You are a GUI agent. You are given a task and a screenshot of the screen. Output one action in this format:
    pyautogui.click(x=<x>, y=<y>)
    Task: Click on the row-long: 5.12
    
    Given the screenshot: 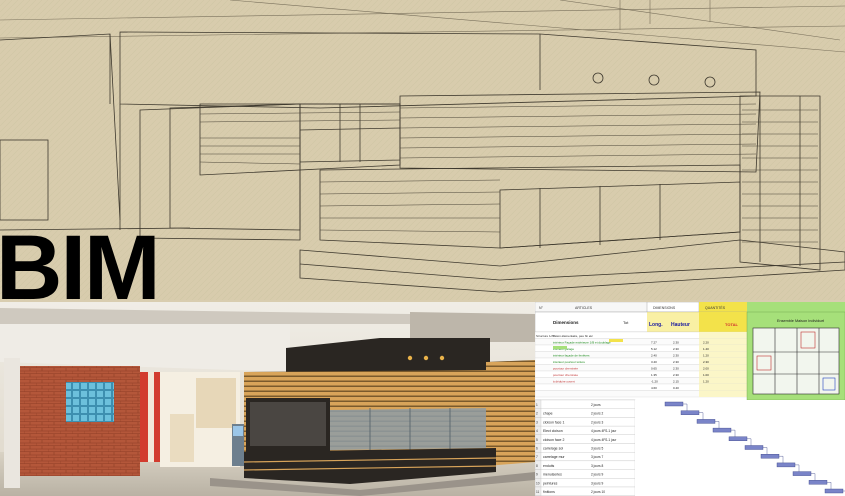 What is the action you would take?
    pyautogui.click(x=654, y=349)
    